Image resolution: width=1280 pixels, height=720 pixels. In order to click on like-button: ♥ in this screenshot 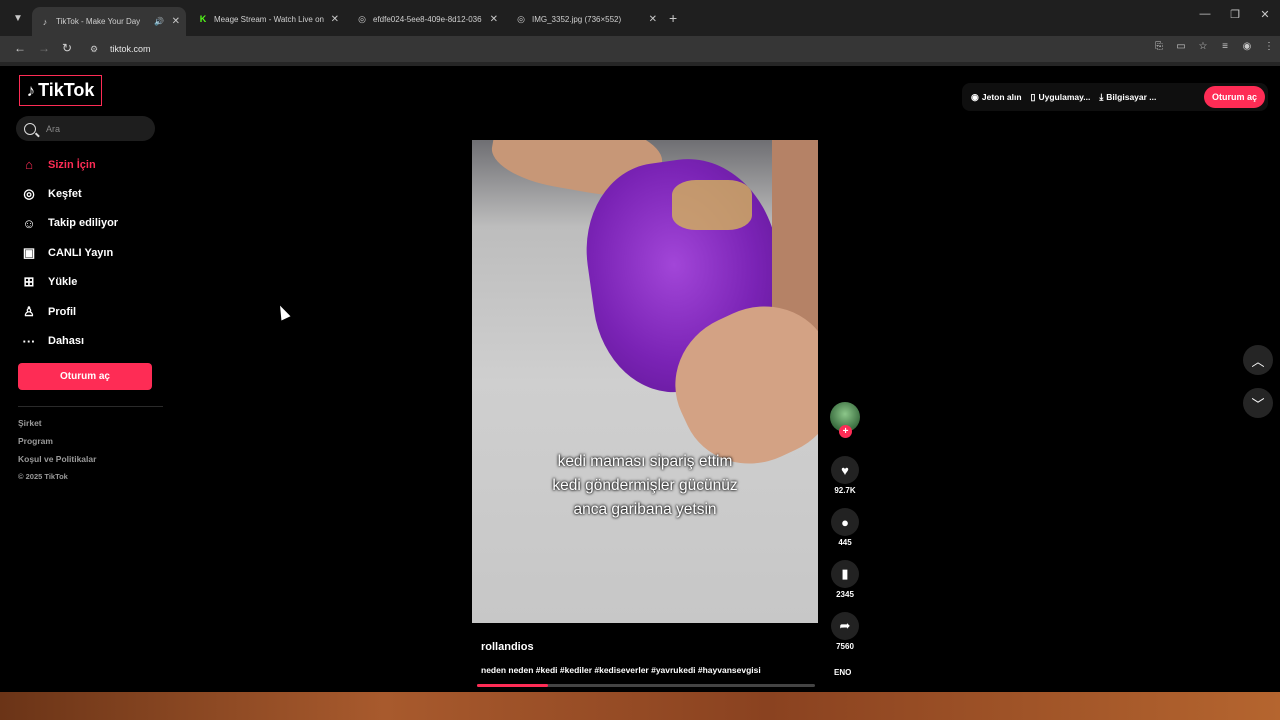, I will do `click(845, 470)`.